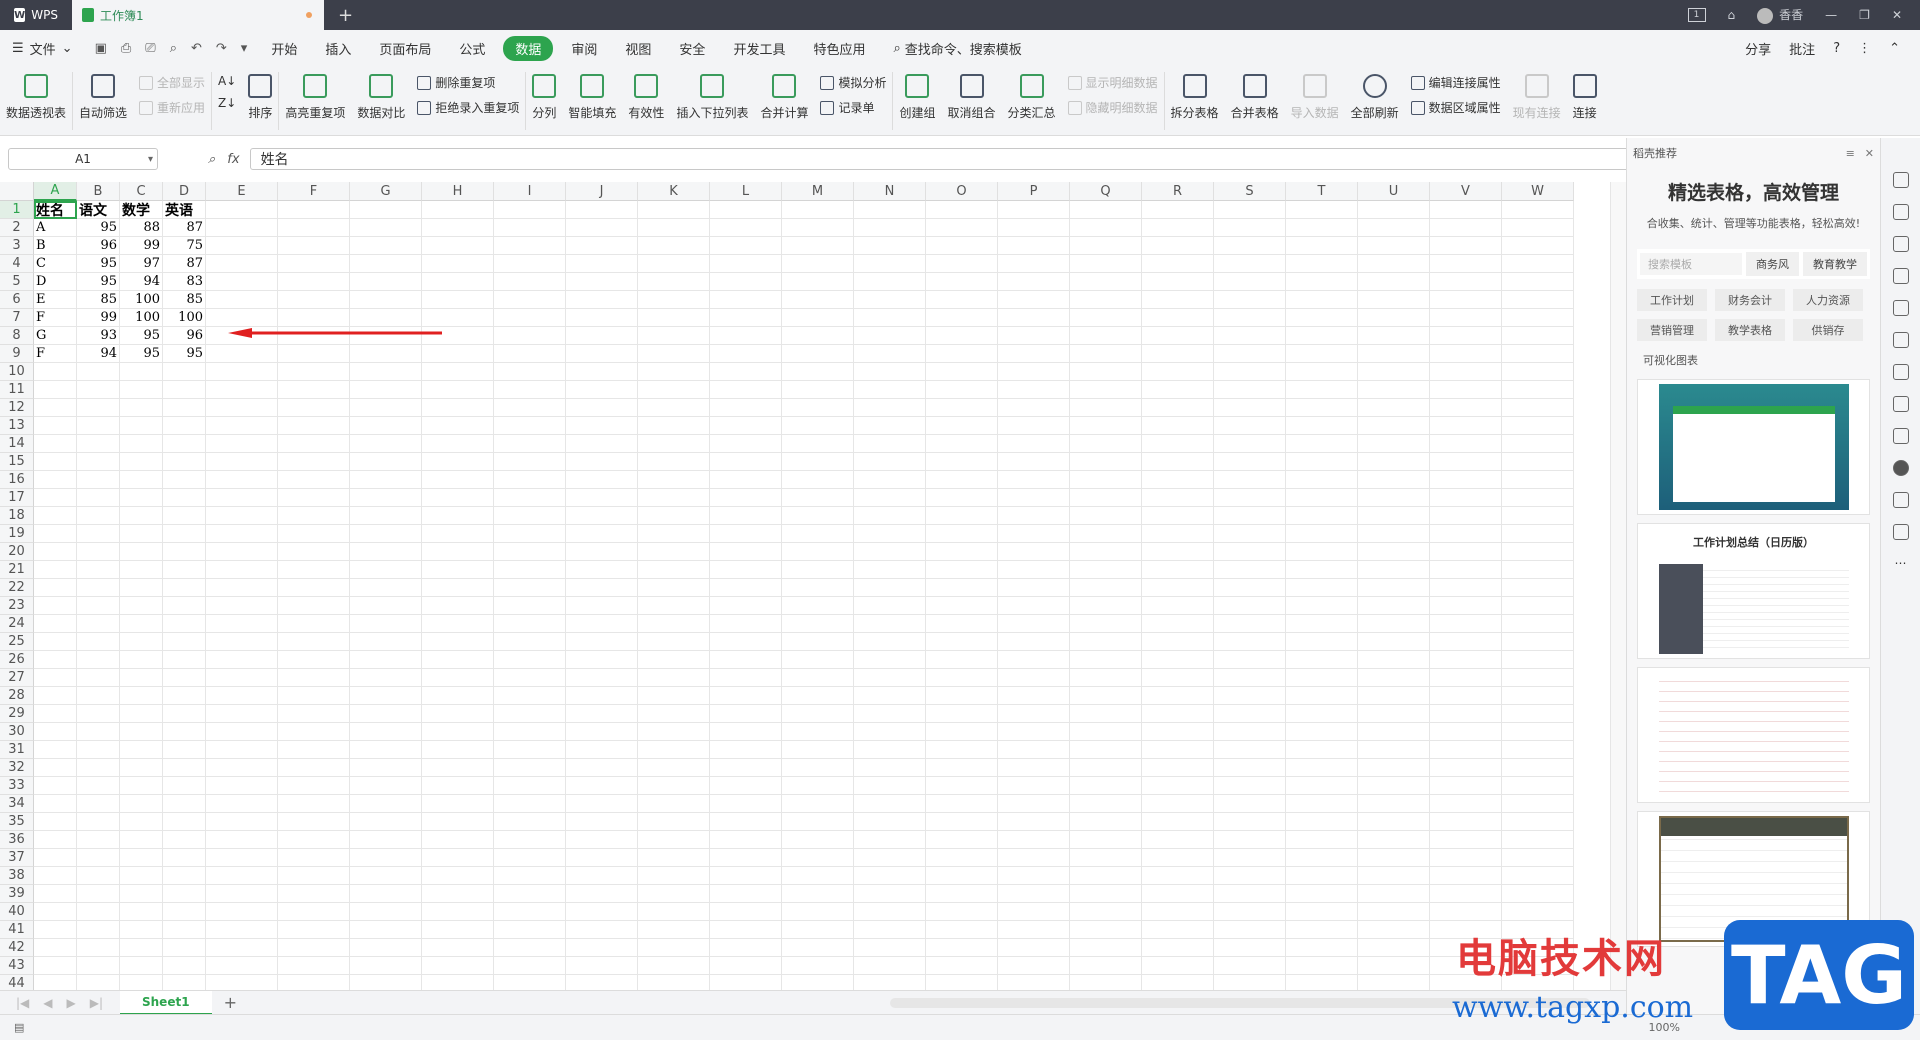 This screenshot has width=1920, height=1040. What do you see at coordinates (244, 48) in the screenshot?
I see `customize-icon: ▾` at bounding box center [244, 48].